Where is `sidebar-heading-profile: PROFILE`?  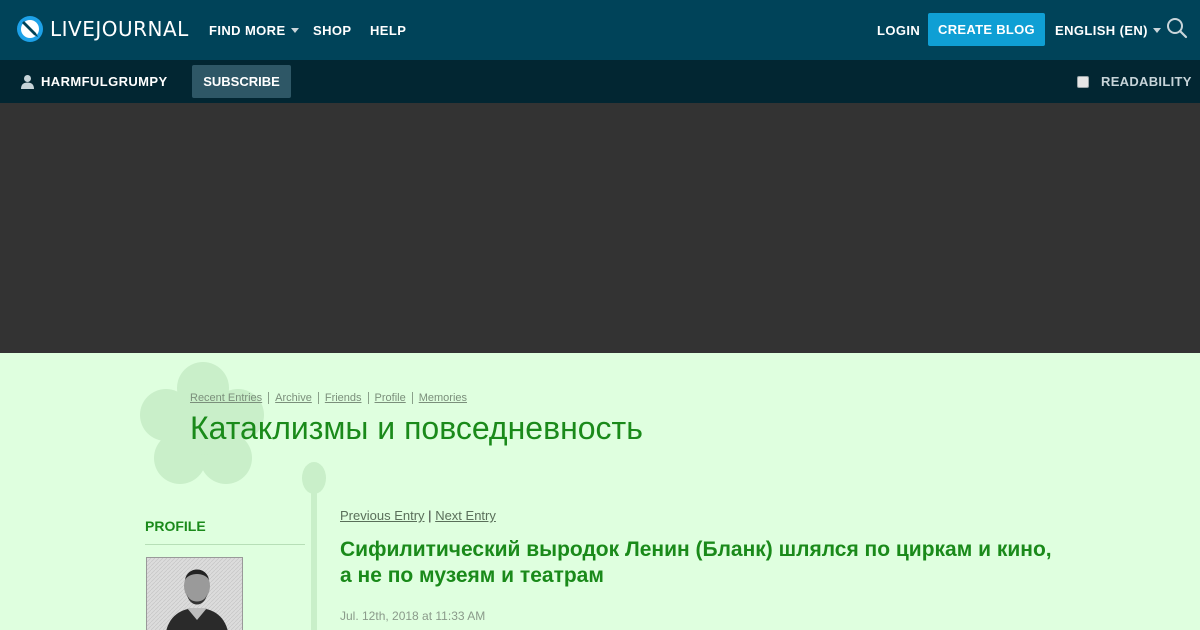 sidebar-heading-profile: PROFILE is located at coordinates (175, 526).